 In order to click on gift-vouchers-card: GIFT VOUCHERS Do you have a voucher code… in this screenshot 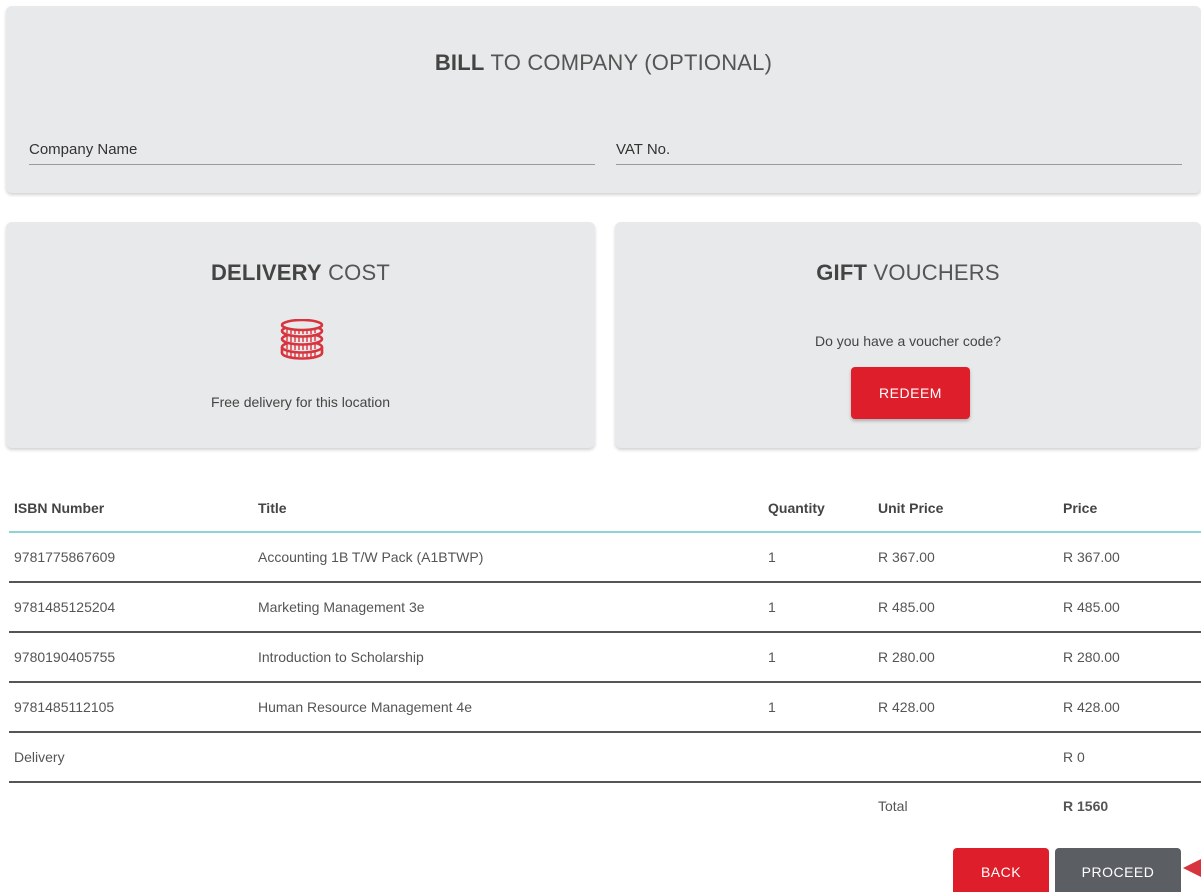, I will do `click(908, 335)`.